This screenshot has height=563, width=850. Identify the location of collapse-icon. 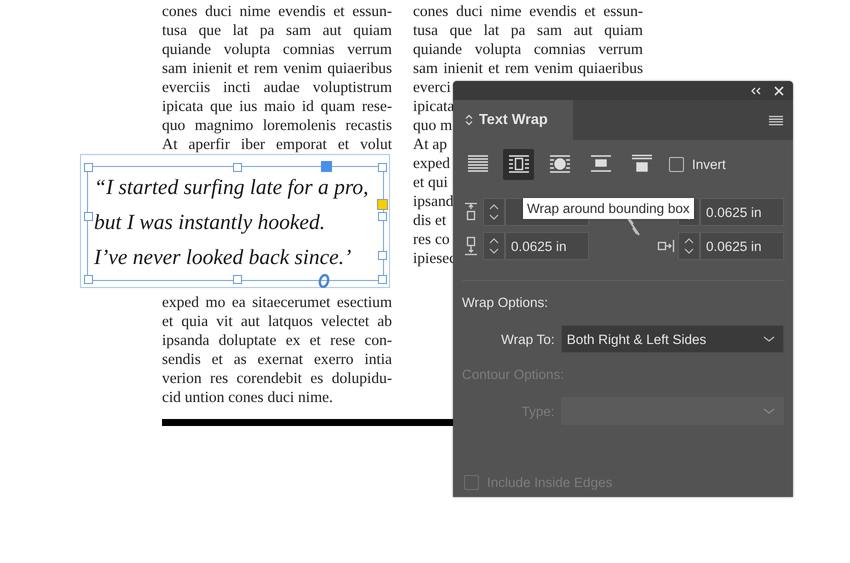
(756, 90).